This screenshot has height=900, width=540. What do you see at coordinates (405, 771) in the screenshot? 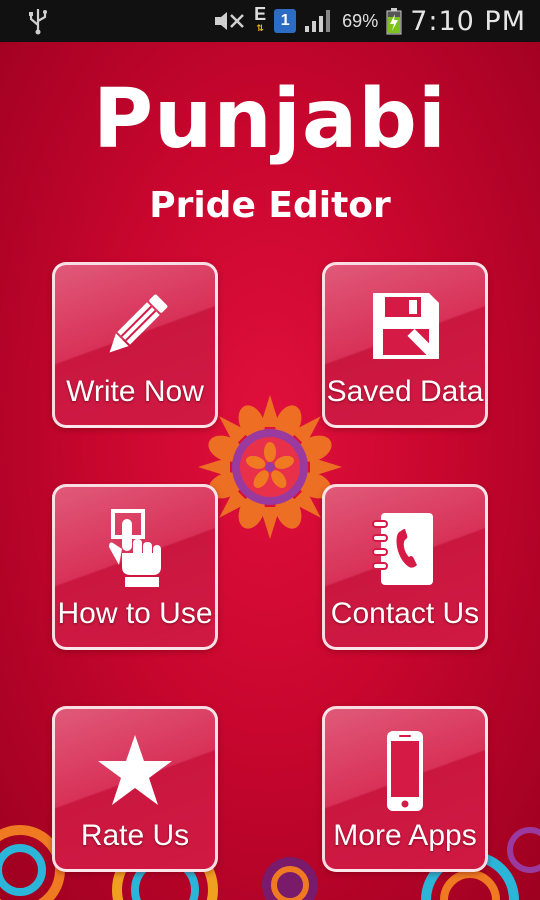
I see `smartphone-icon` at bounding box center [405, 771].